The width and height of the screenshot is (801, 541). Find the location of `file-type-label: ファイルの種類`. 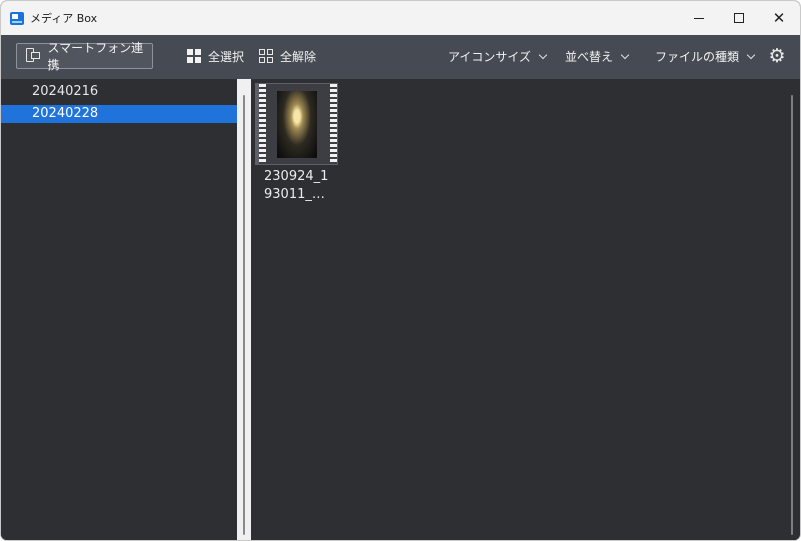

file-type-label: ファイルの種類 is located at coordinates (697, 56).